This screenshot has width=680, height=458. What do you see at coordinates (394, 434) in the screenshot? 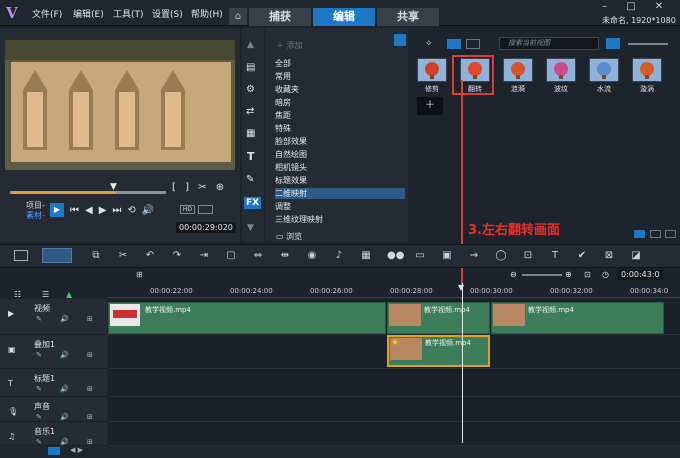
I see `music-track` at bounding box center [394, 434].